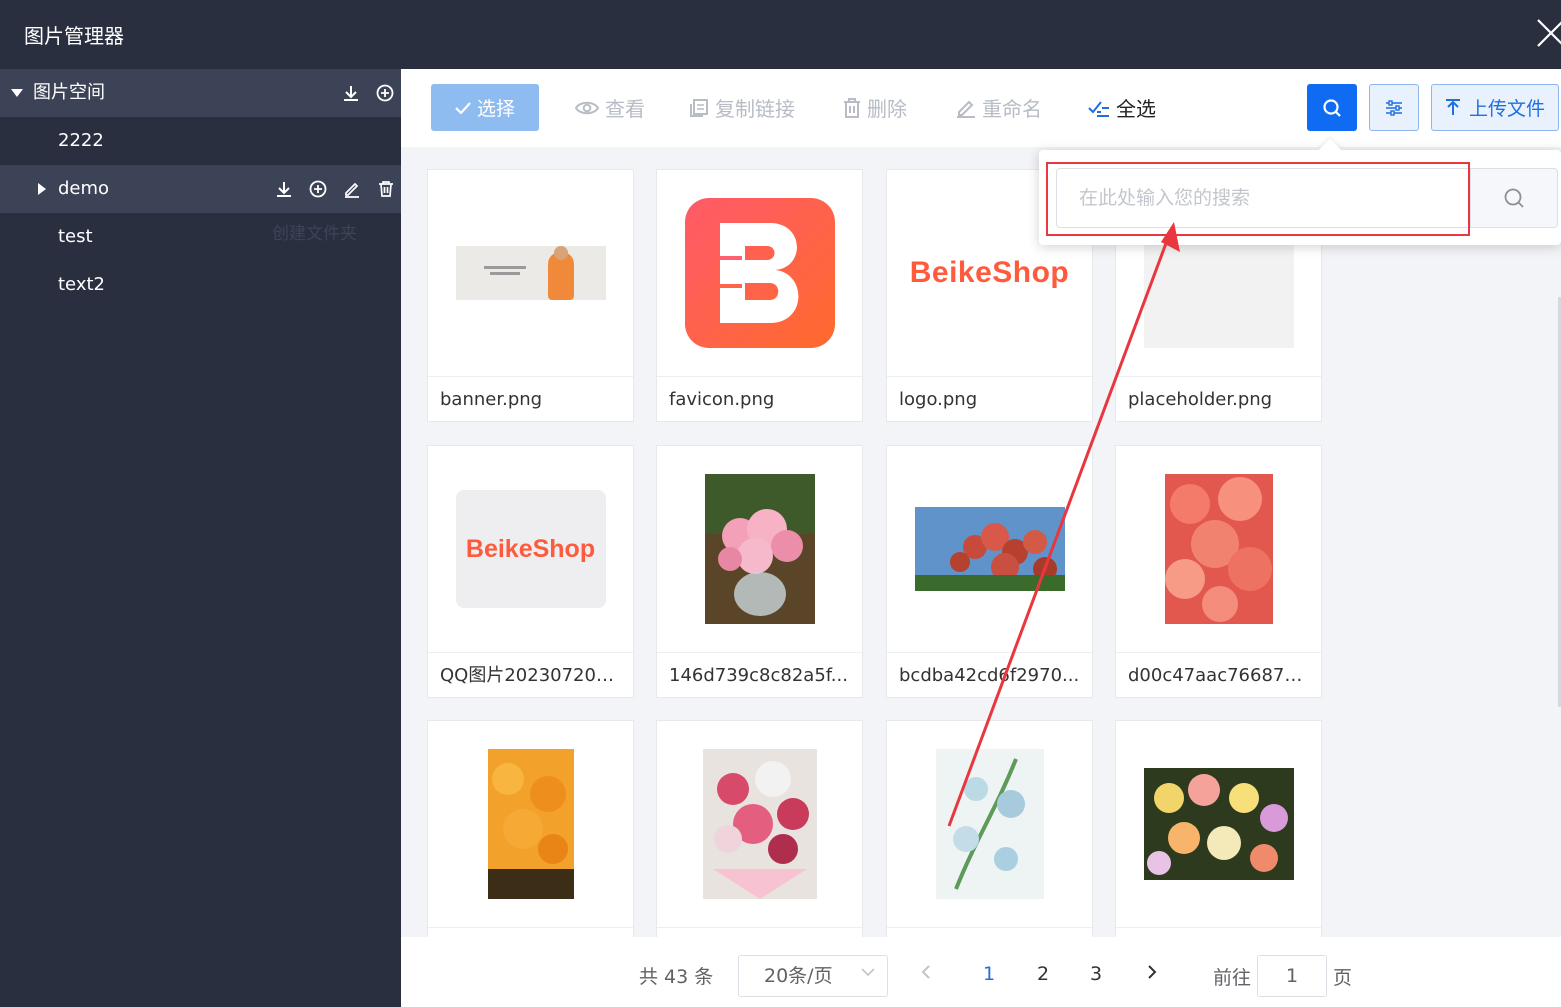  I want to click on bouquet-thumbnail, so click(759, 824).